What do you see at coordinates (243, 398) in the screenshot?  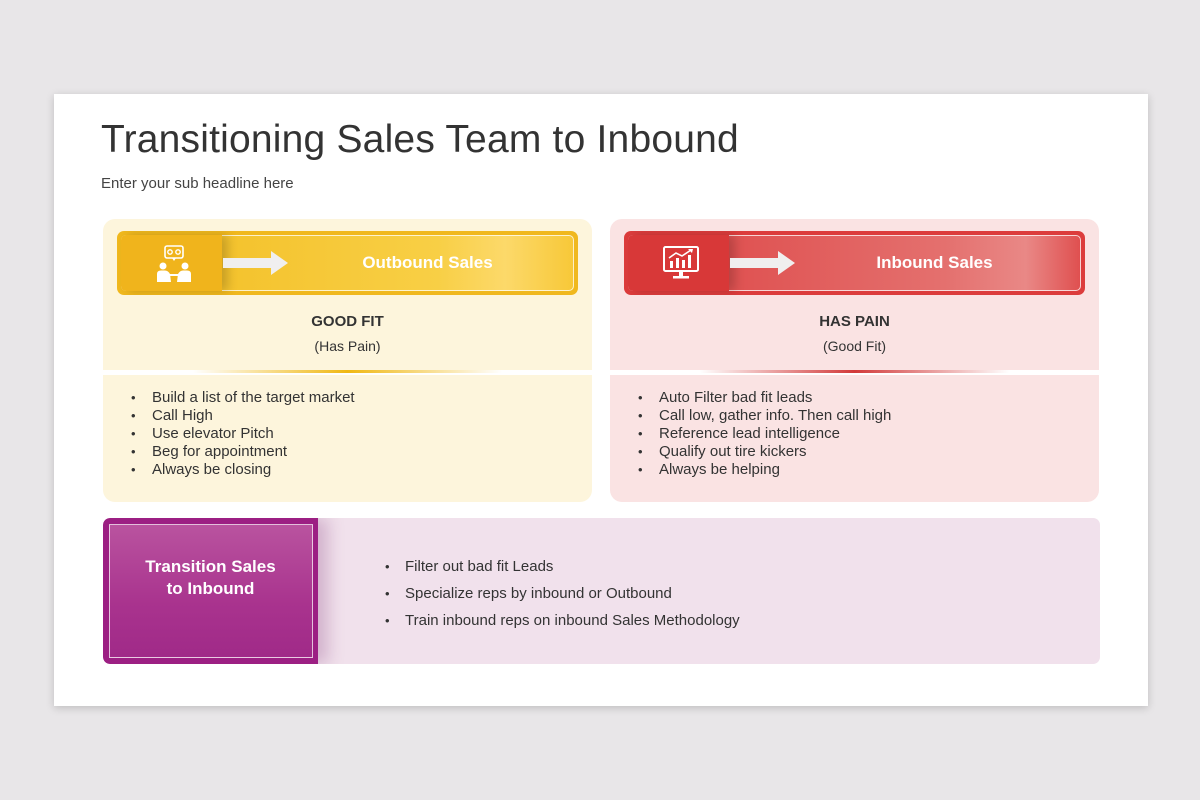 I see `list-item: Build a list of the target market` at bounding box center [243, 398].